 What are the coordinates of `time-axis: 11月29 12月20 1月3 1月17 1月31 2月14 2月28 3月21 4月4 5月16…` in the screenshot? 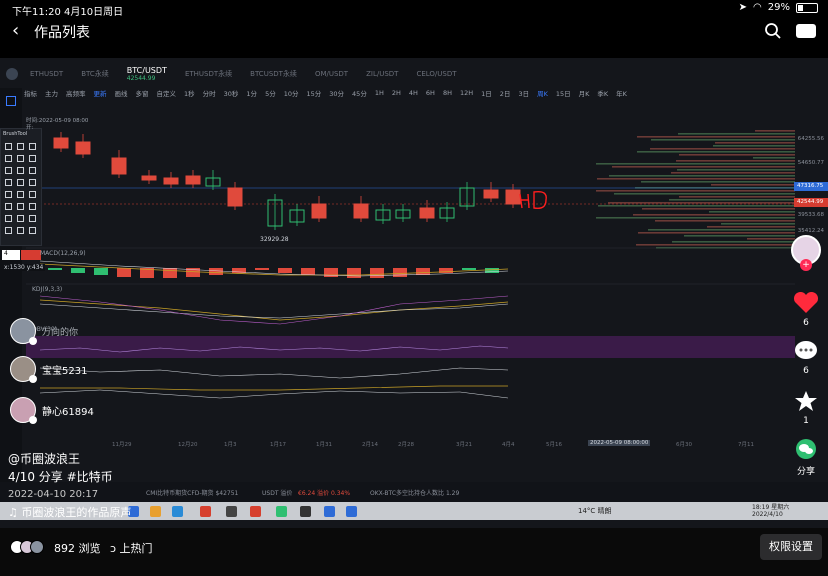 It's located at (440, 445).